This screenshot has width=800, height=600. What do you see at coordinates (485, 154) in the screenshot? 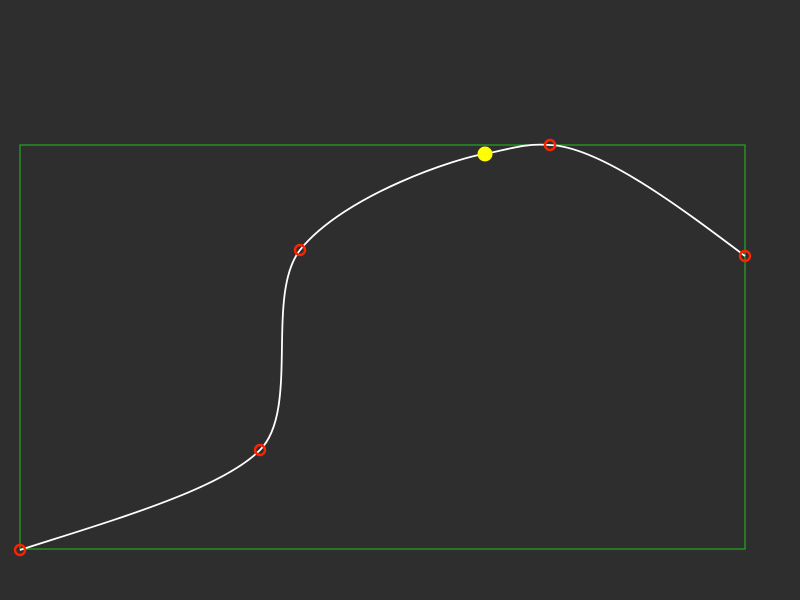
I see `cursor-point` at bounding box center [485, 154].